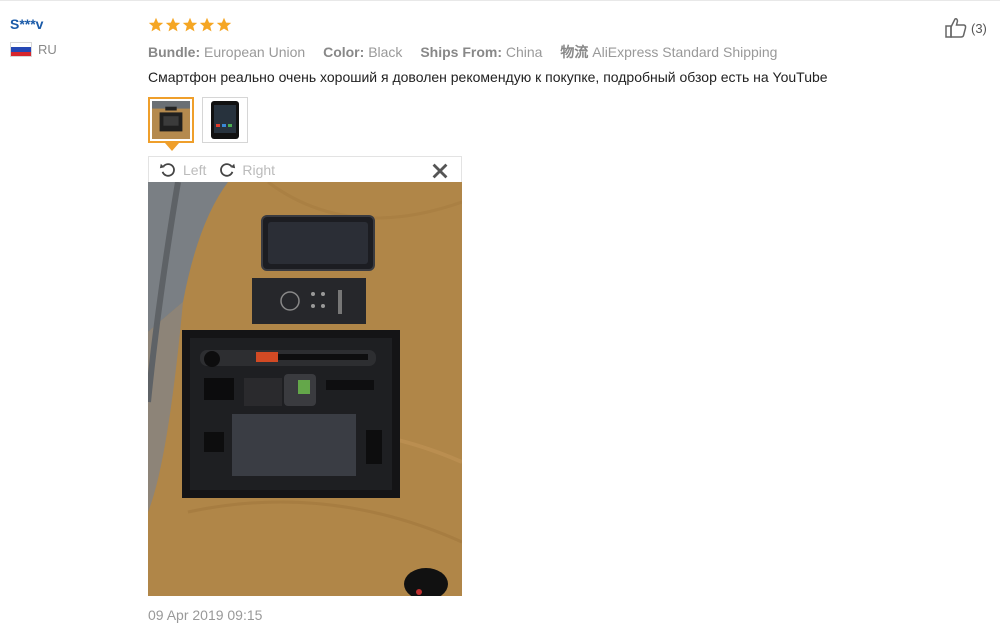 This screenshot has width=1000, height=632. What do you see at coordinates (70, 49) in the screenshot?
I see `reviewer-country: RU` at bounding box center [70, 49].